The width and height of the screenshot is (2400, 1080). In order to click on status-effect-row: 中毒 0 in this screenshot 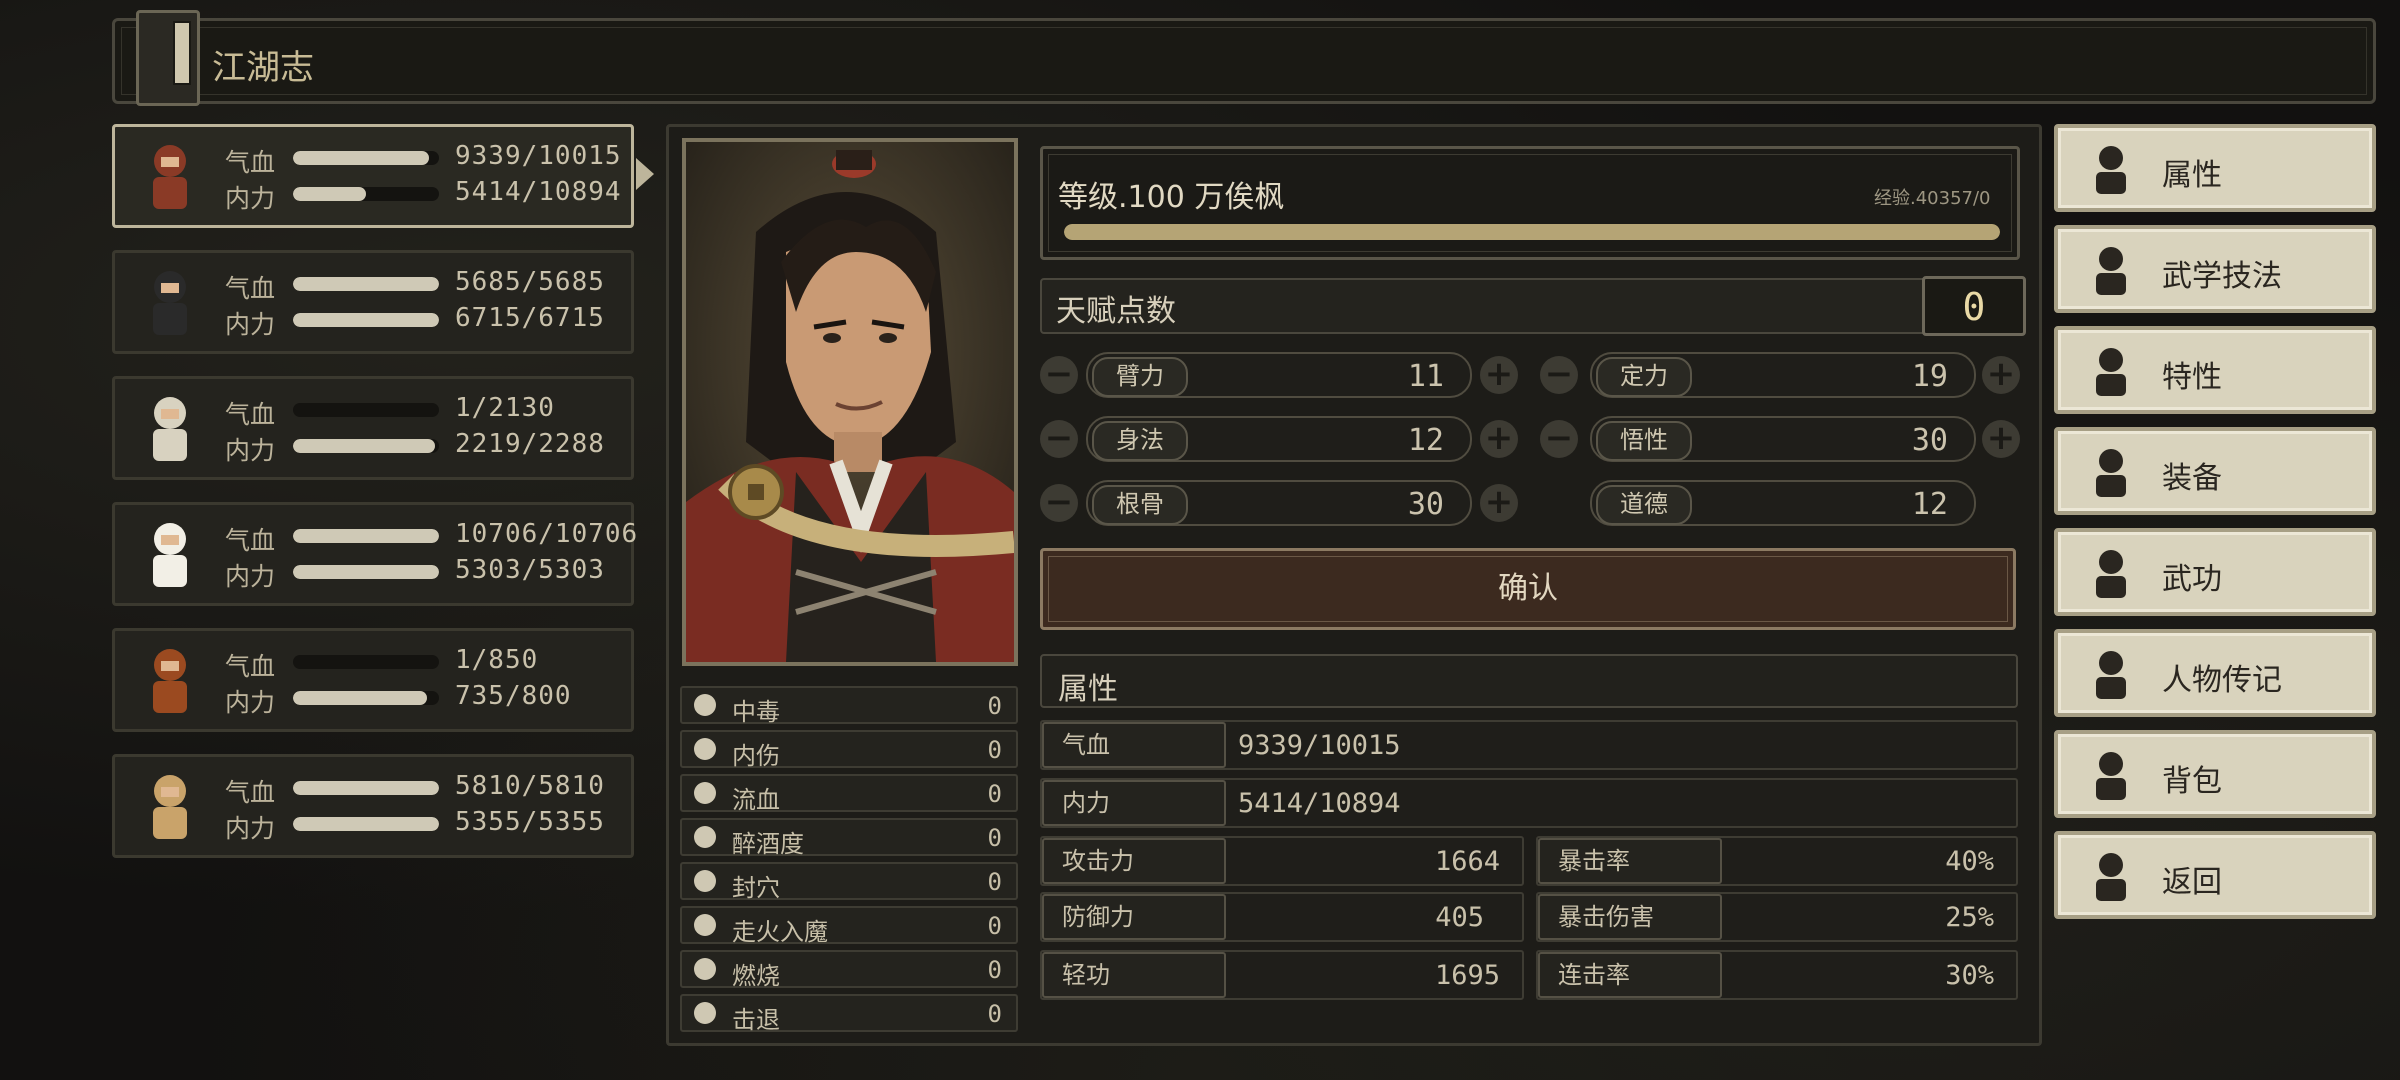, I will do `click(849, 706)`.